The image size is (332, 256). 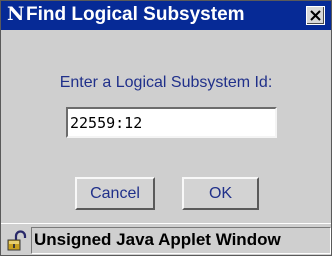 What do you see at coordinates (220, 193) in the screenshot?
I see `ok-button: OK` at bounding box center [220, 193].